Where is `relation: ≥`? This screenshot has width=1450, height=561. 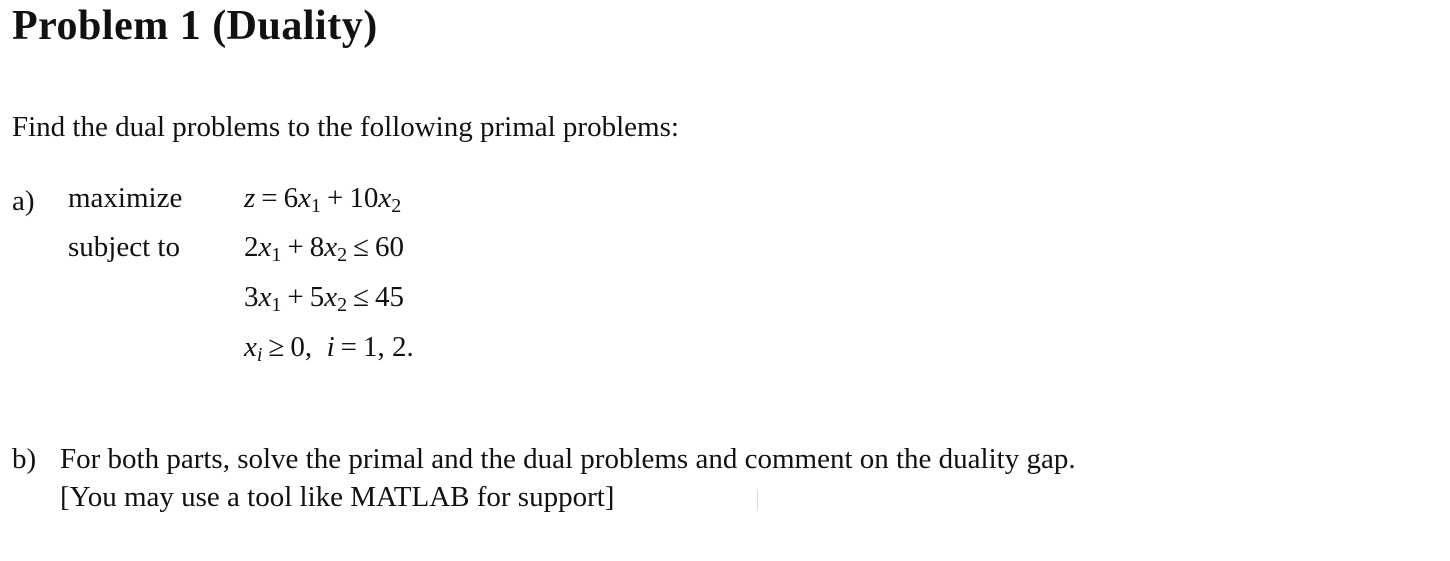 relation: ≥ is located at coordinates (276, 347).